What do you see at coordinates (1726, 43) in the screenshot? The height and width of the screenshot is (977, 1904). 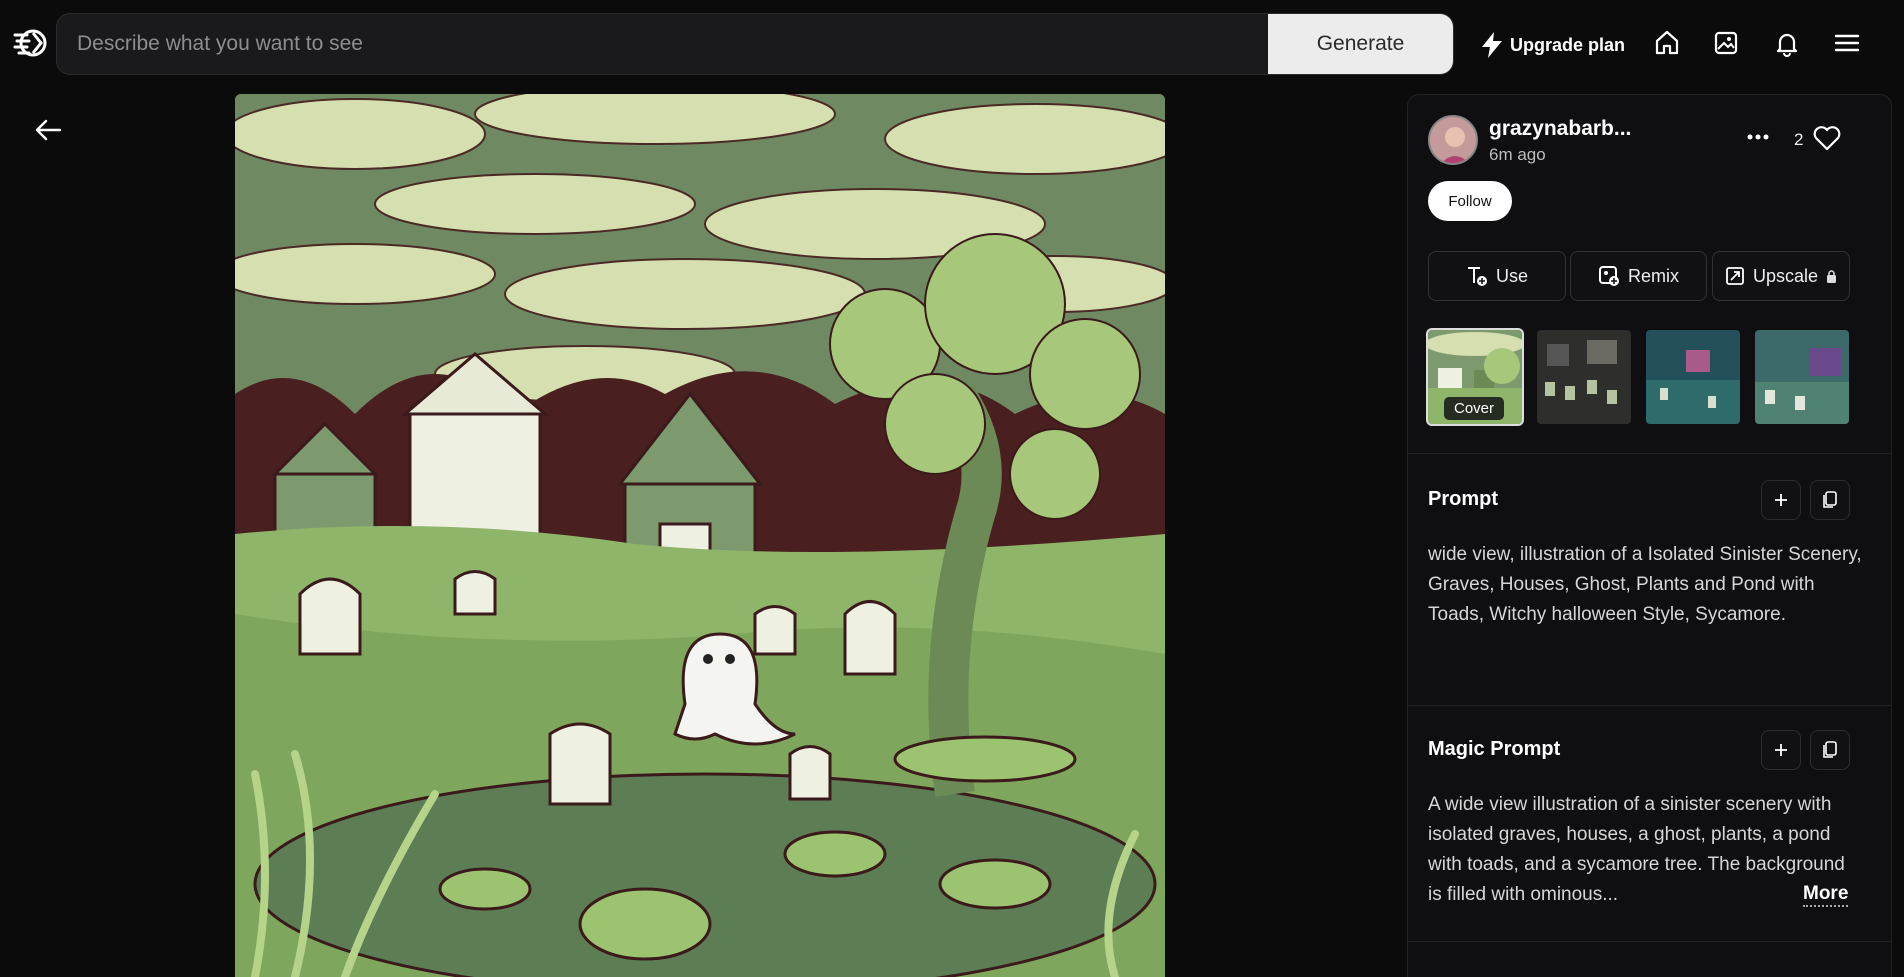 I see `gallery-icon` at bounding box center [1726, 43].